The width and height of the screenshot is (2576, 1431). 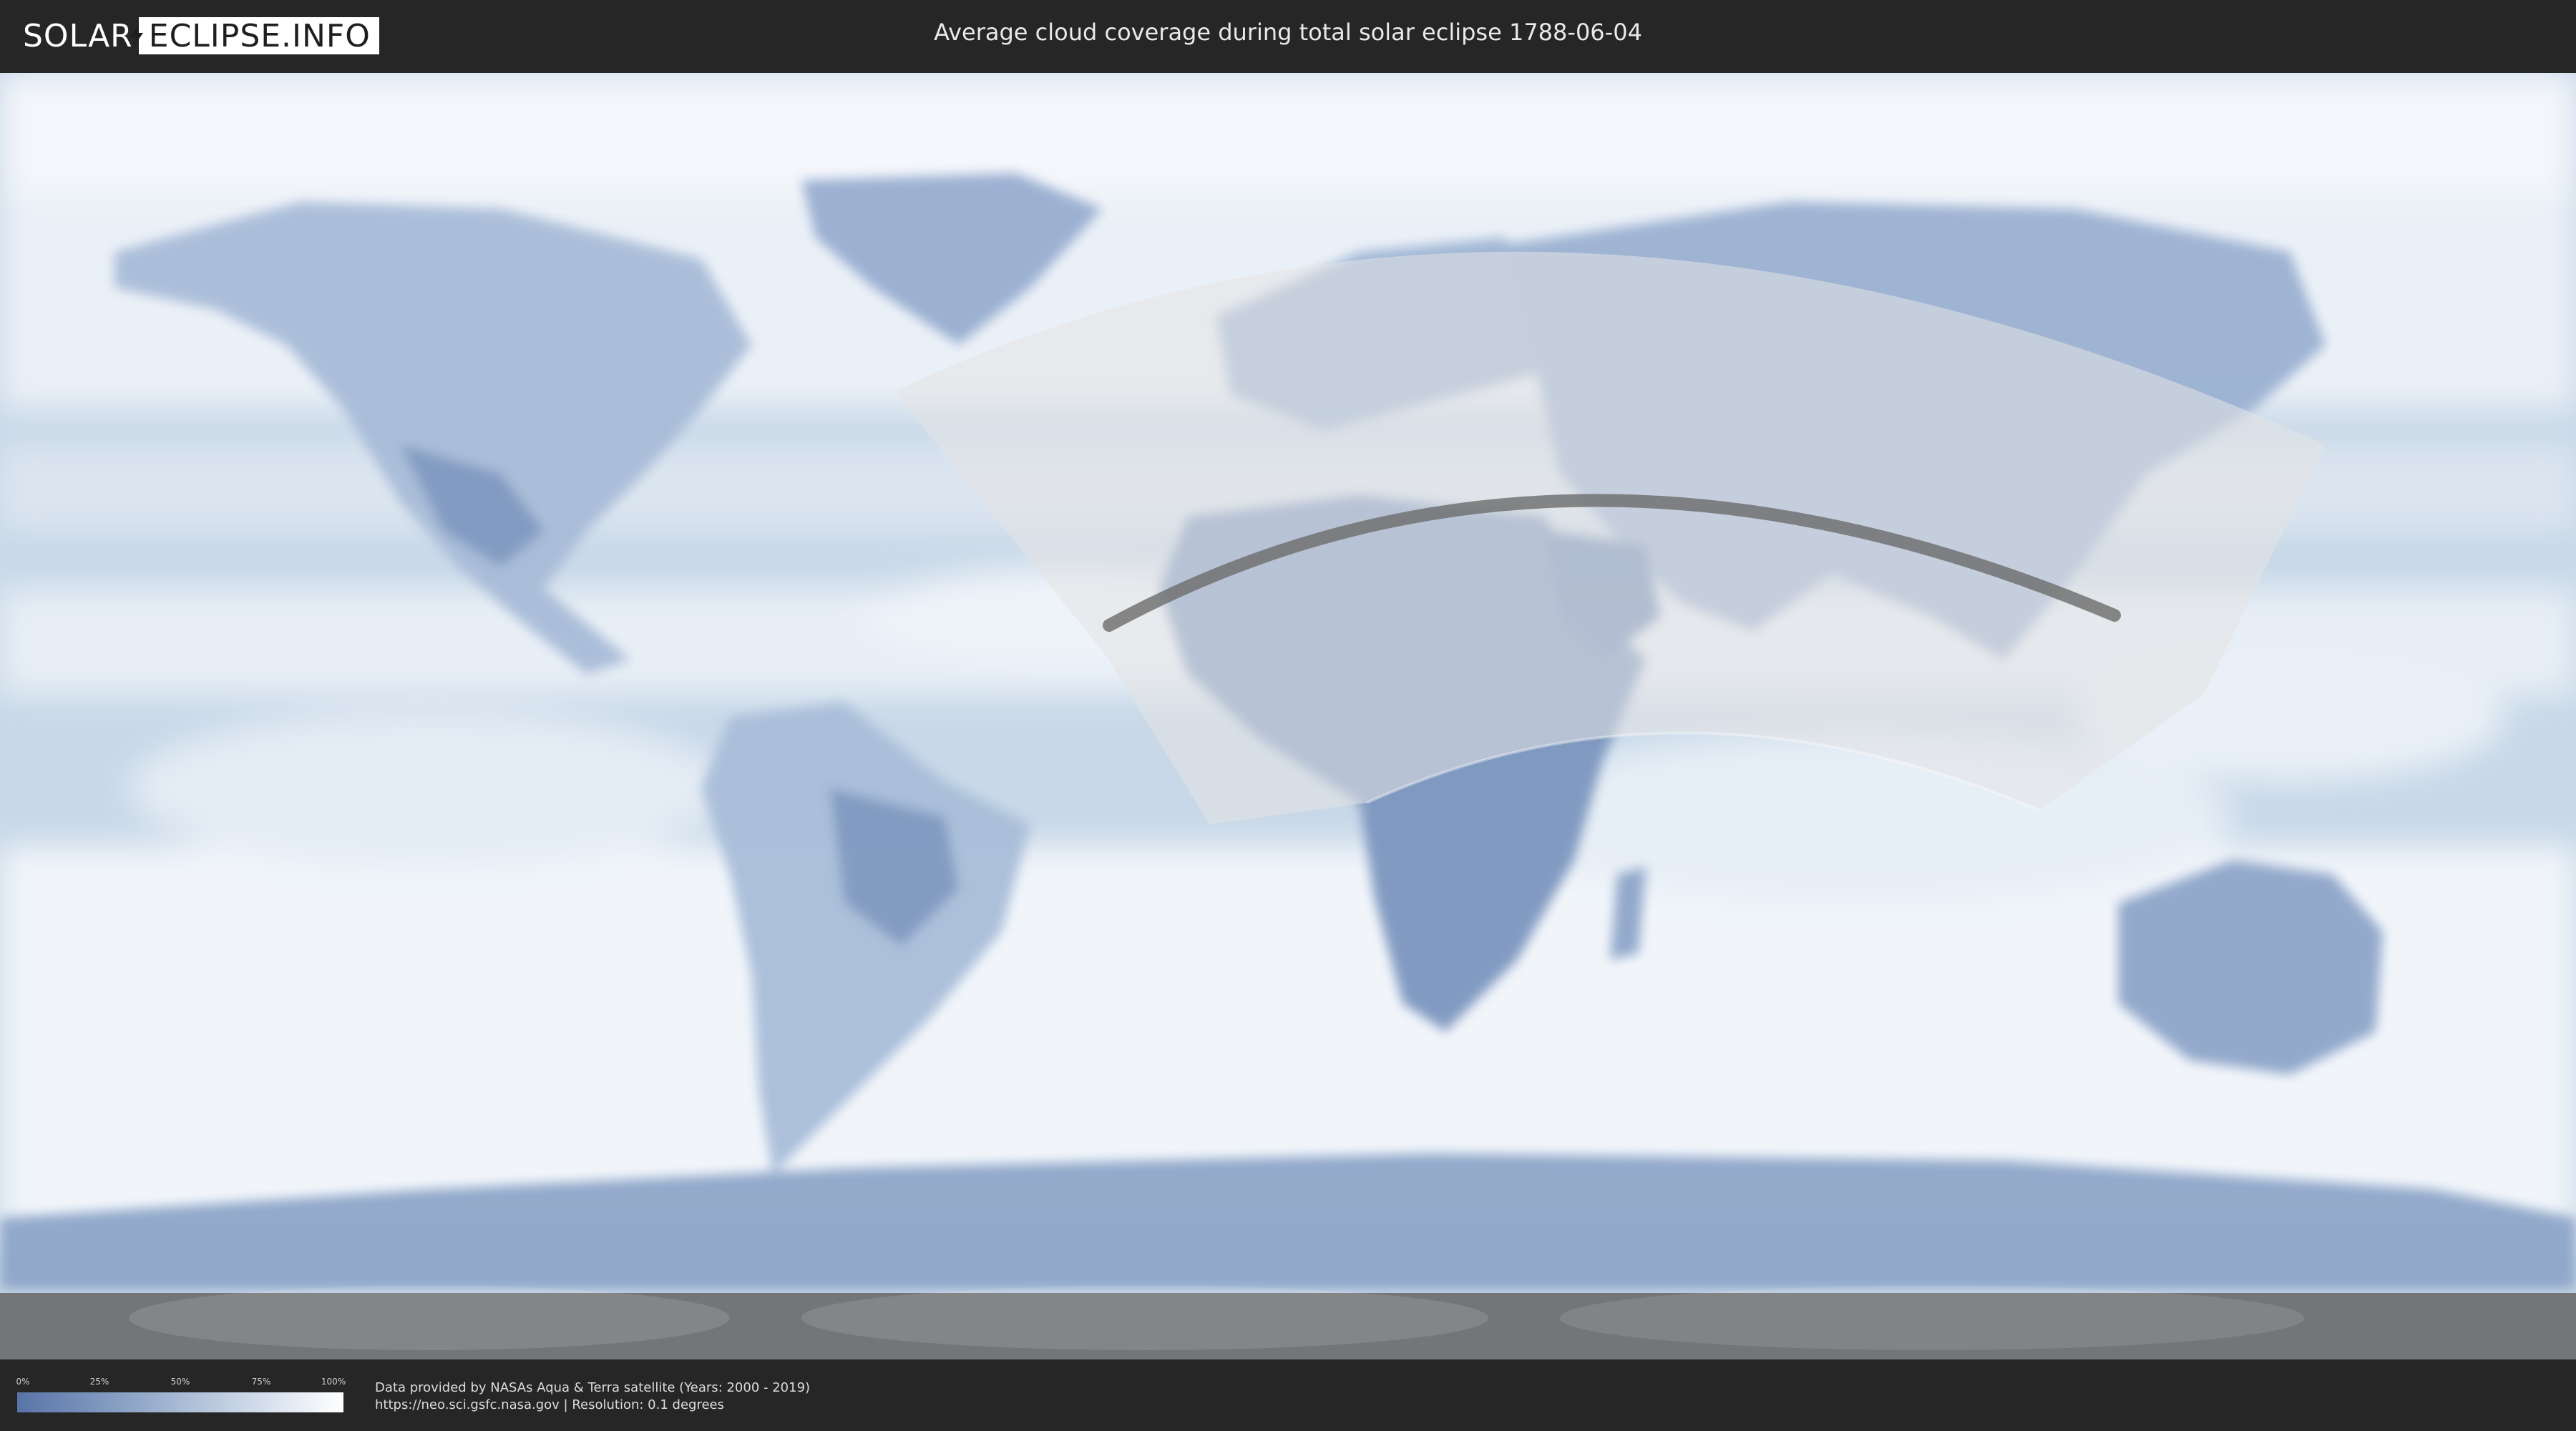 I want to click on legend-tick-25: 25%, so click(x=99, y=1382).